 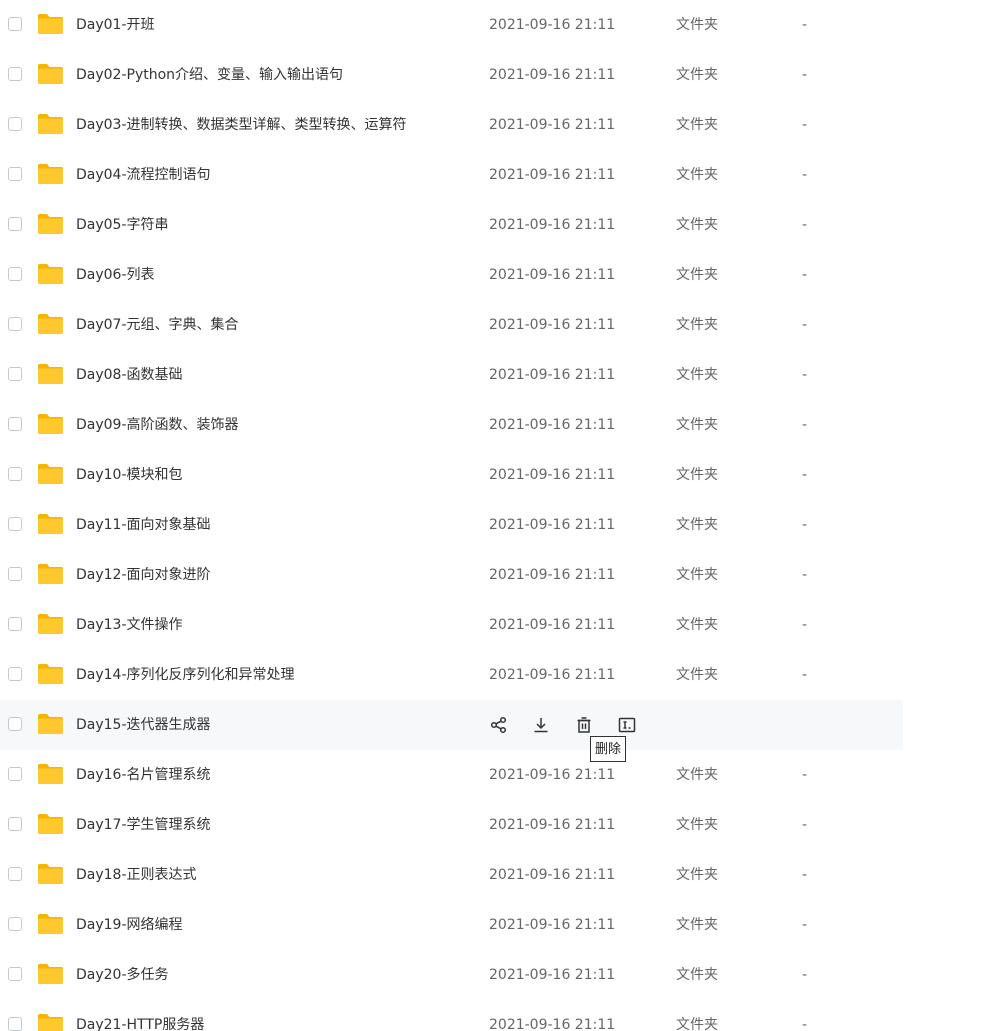 What do you see at coordinates (157, 425) in the screenshot?
I see `file-name: Day09-高阶函数、装饰器` at bounding box center [157, 425].